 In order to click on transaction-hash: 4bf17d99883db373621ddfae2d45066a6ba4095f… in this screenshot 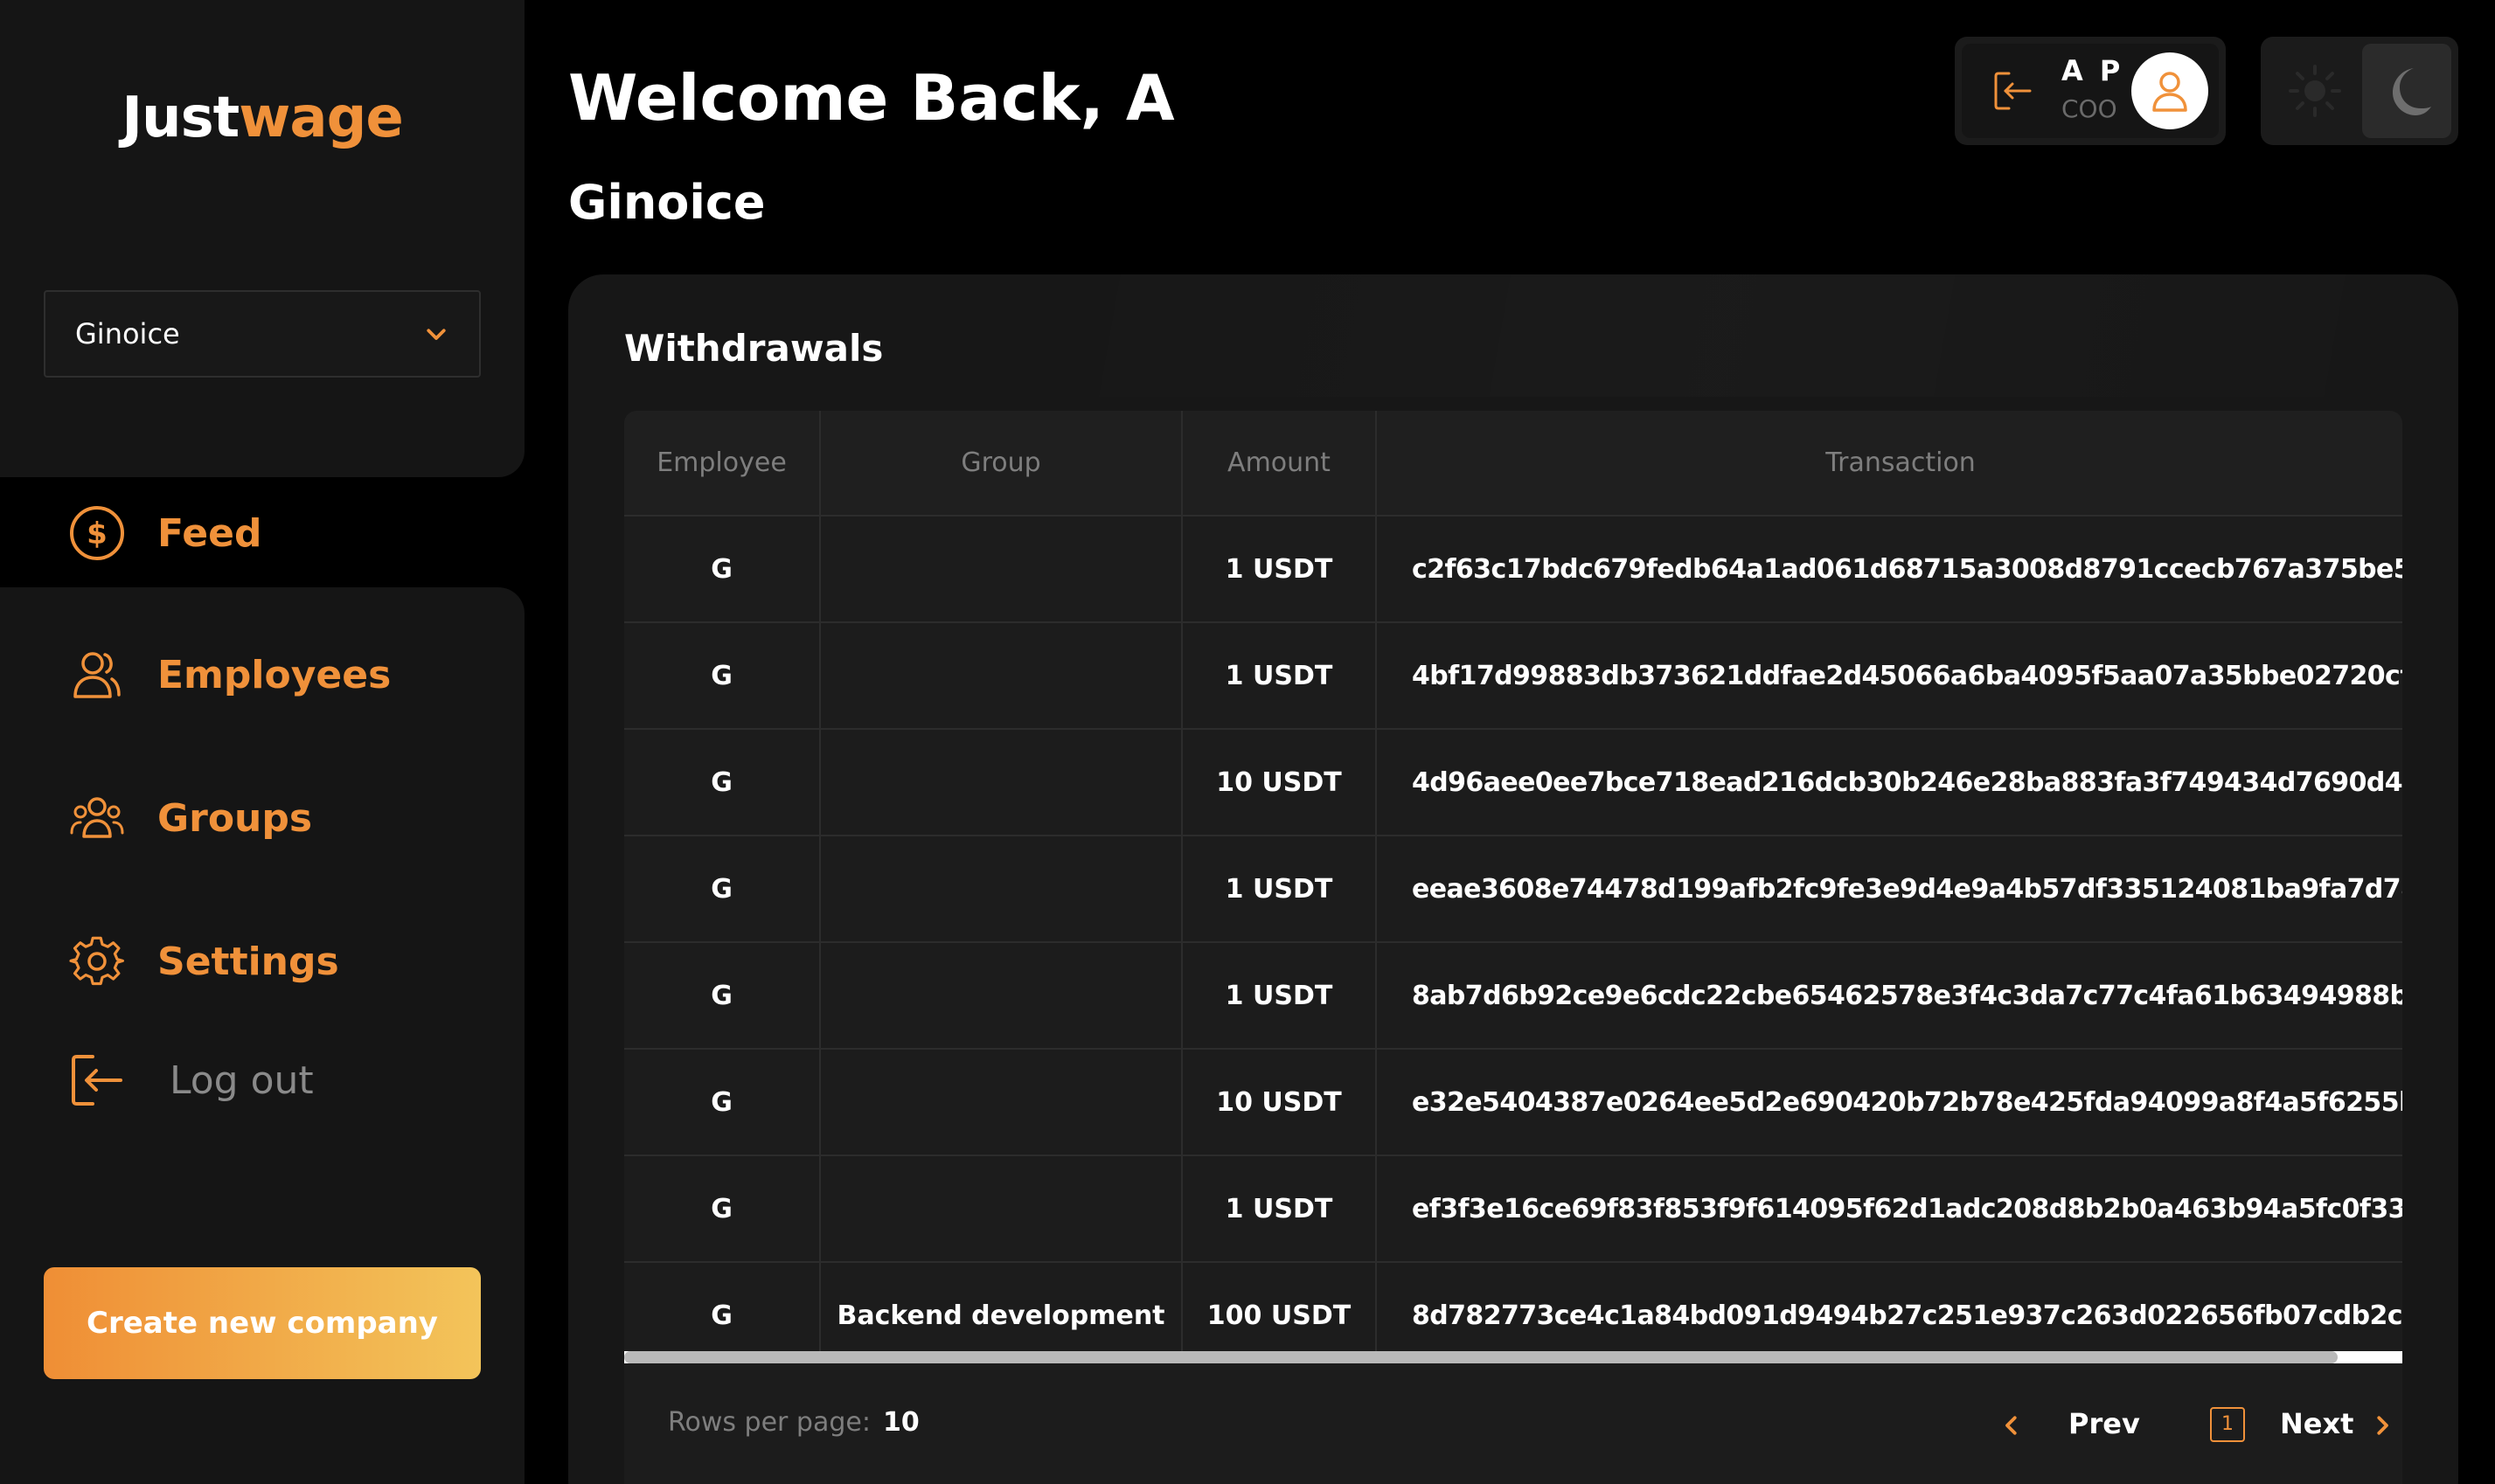, I will do `click(1907, 676)`.